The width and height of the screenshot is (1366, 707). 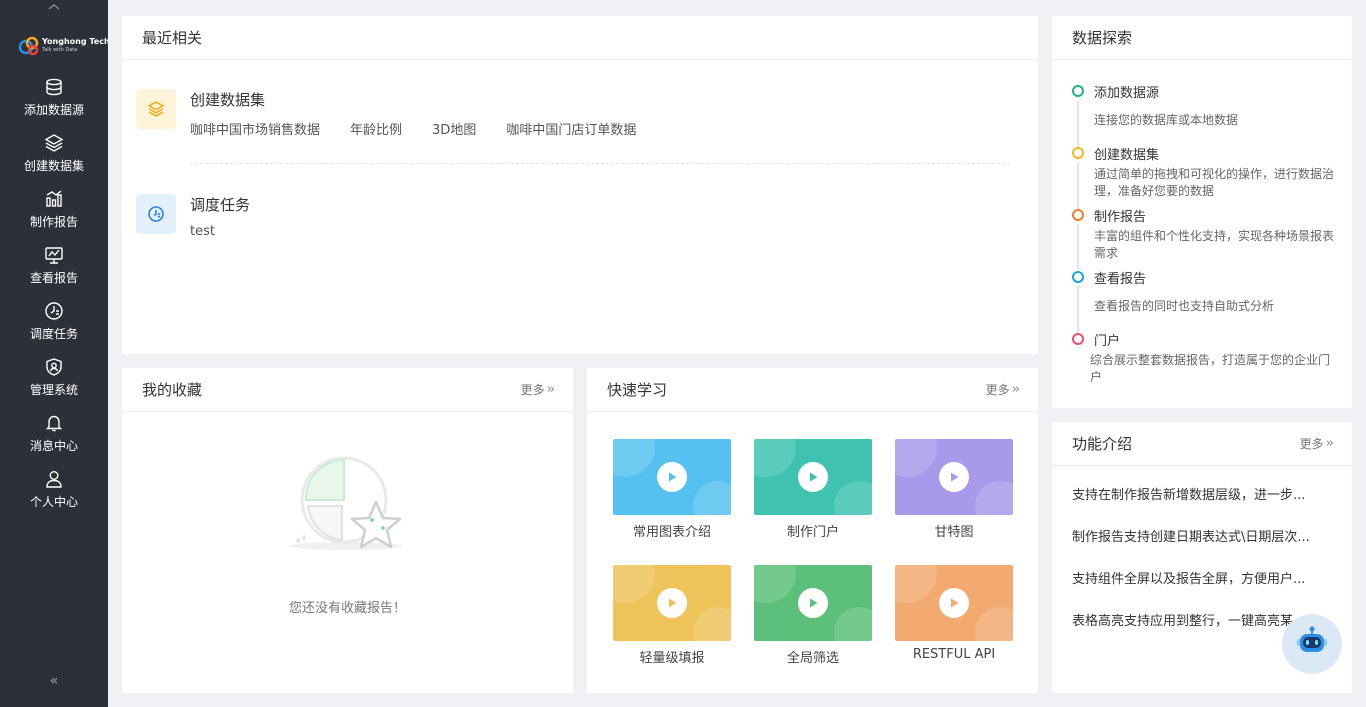 What do you see at coordinates (1214, 244) in the screenshot?
I see `explore-step-desc: 丰富的组件和个性化支持，实现各种场景报表需求` at bounding box center [1214, 244].